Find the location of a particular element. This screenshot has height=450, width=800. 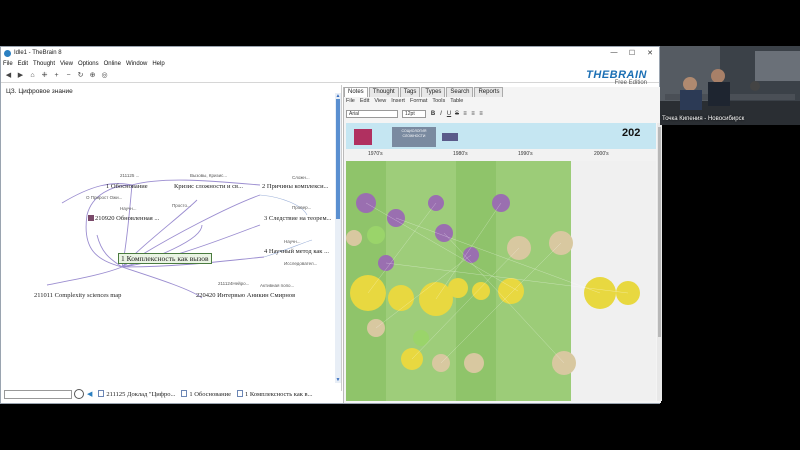

align-left-button: ≡ is located at coordinates (465, 114).